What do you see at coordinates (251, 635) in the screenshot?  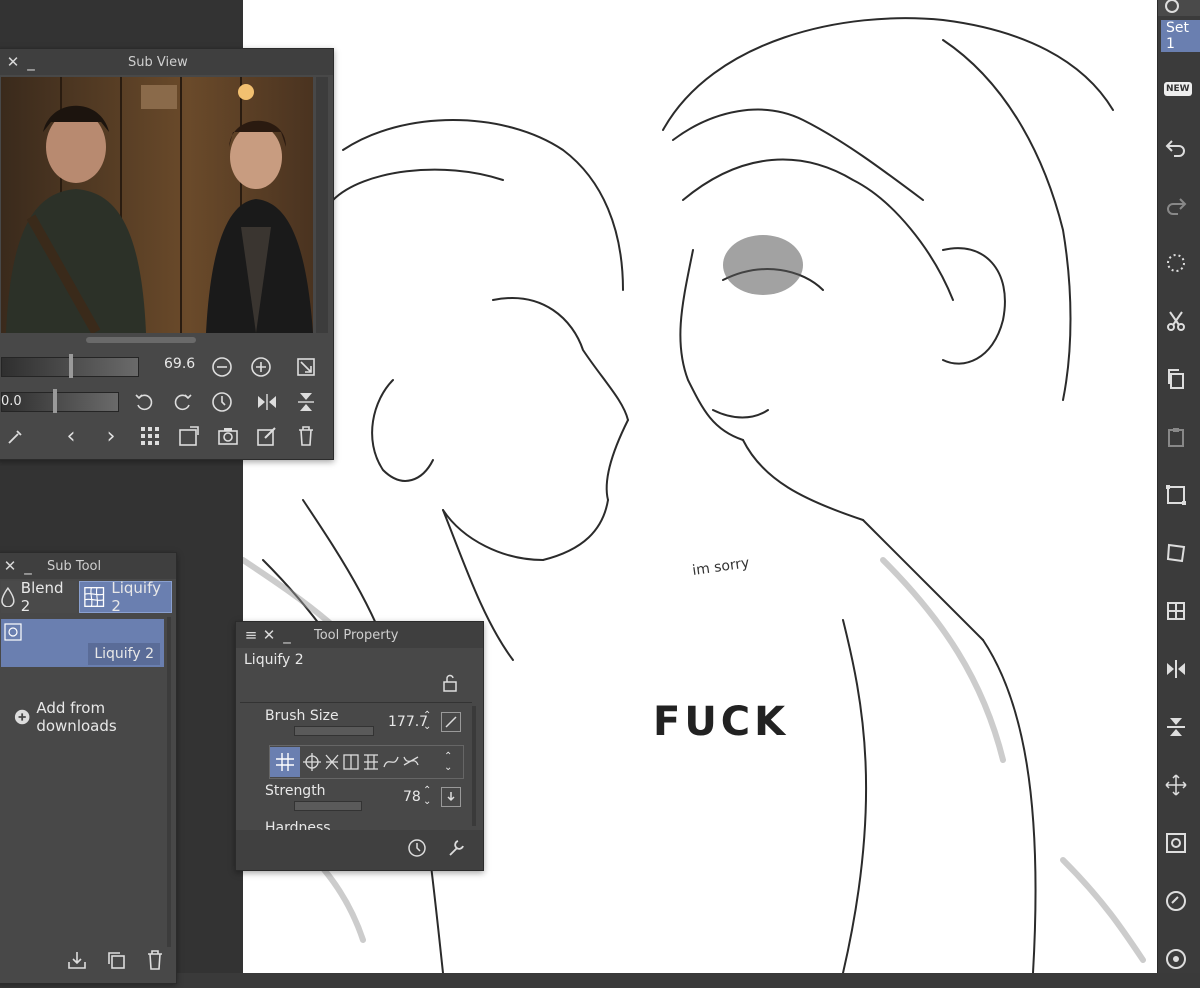 I see `menu-icon: ≡` at bounding box center [251, 635].